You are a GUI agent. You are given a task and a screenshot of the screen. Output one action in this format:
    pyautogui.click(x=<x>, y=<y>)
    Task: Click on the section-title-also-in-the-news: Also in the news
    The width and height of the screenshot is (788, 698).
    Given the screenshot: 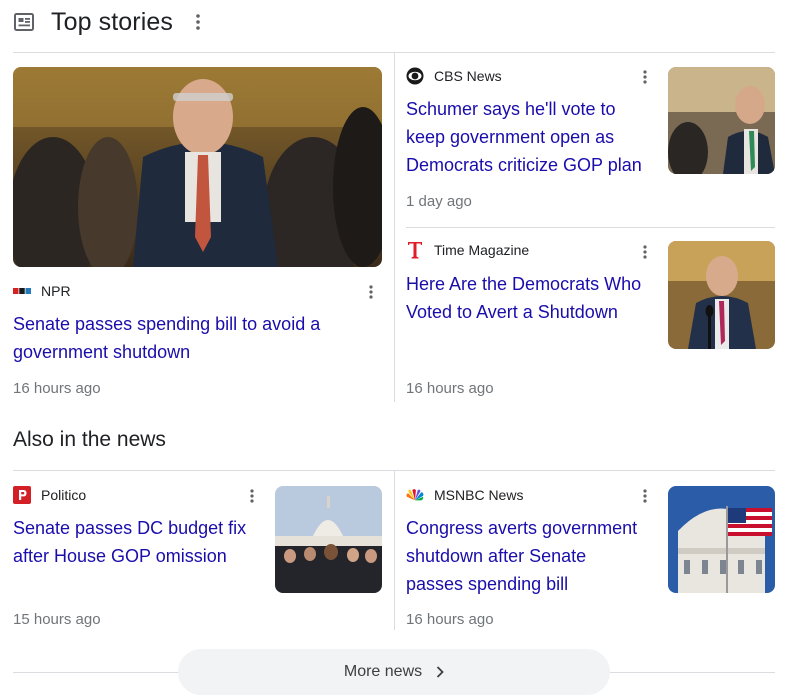 What is the action you would take?
    pyautogui.click(x=89, y=439)
    